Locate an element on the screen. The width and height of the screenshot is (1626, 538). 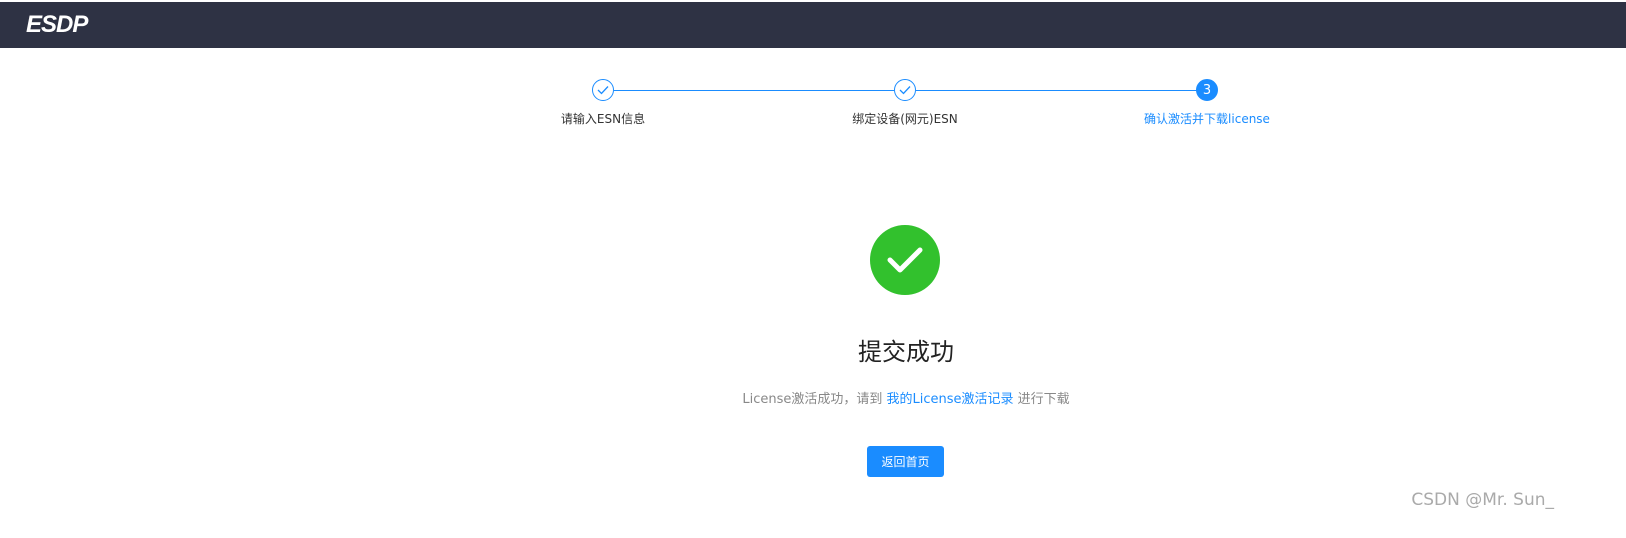
result-description: License激活成功，请到 我的License激活记录 进行下载 is located at coordinates (813, 397).